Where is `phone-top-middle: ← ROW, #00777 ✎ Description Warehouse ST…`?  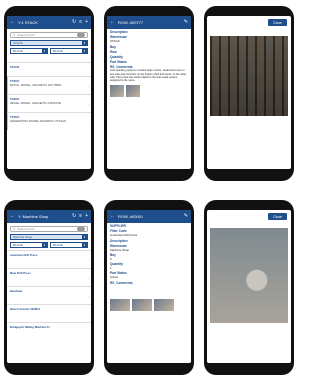
phone-top-middle: ← ROW, #00777 ✎ Description Warehouse ST… is located at coordinates (149, 93).